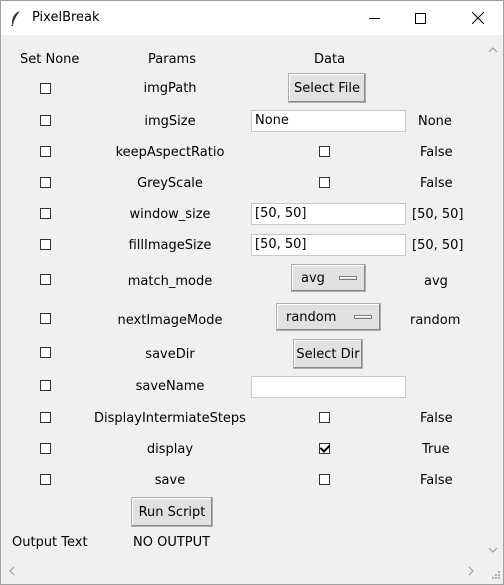 The width and height of the screenshot is (504, 585). Describe the element at coordinates (436, 480) in the screenshot. I see `save-value: False` at that location.